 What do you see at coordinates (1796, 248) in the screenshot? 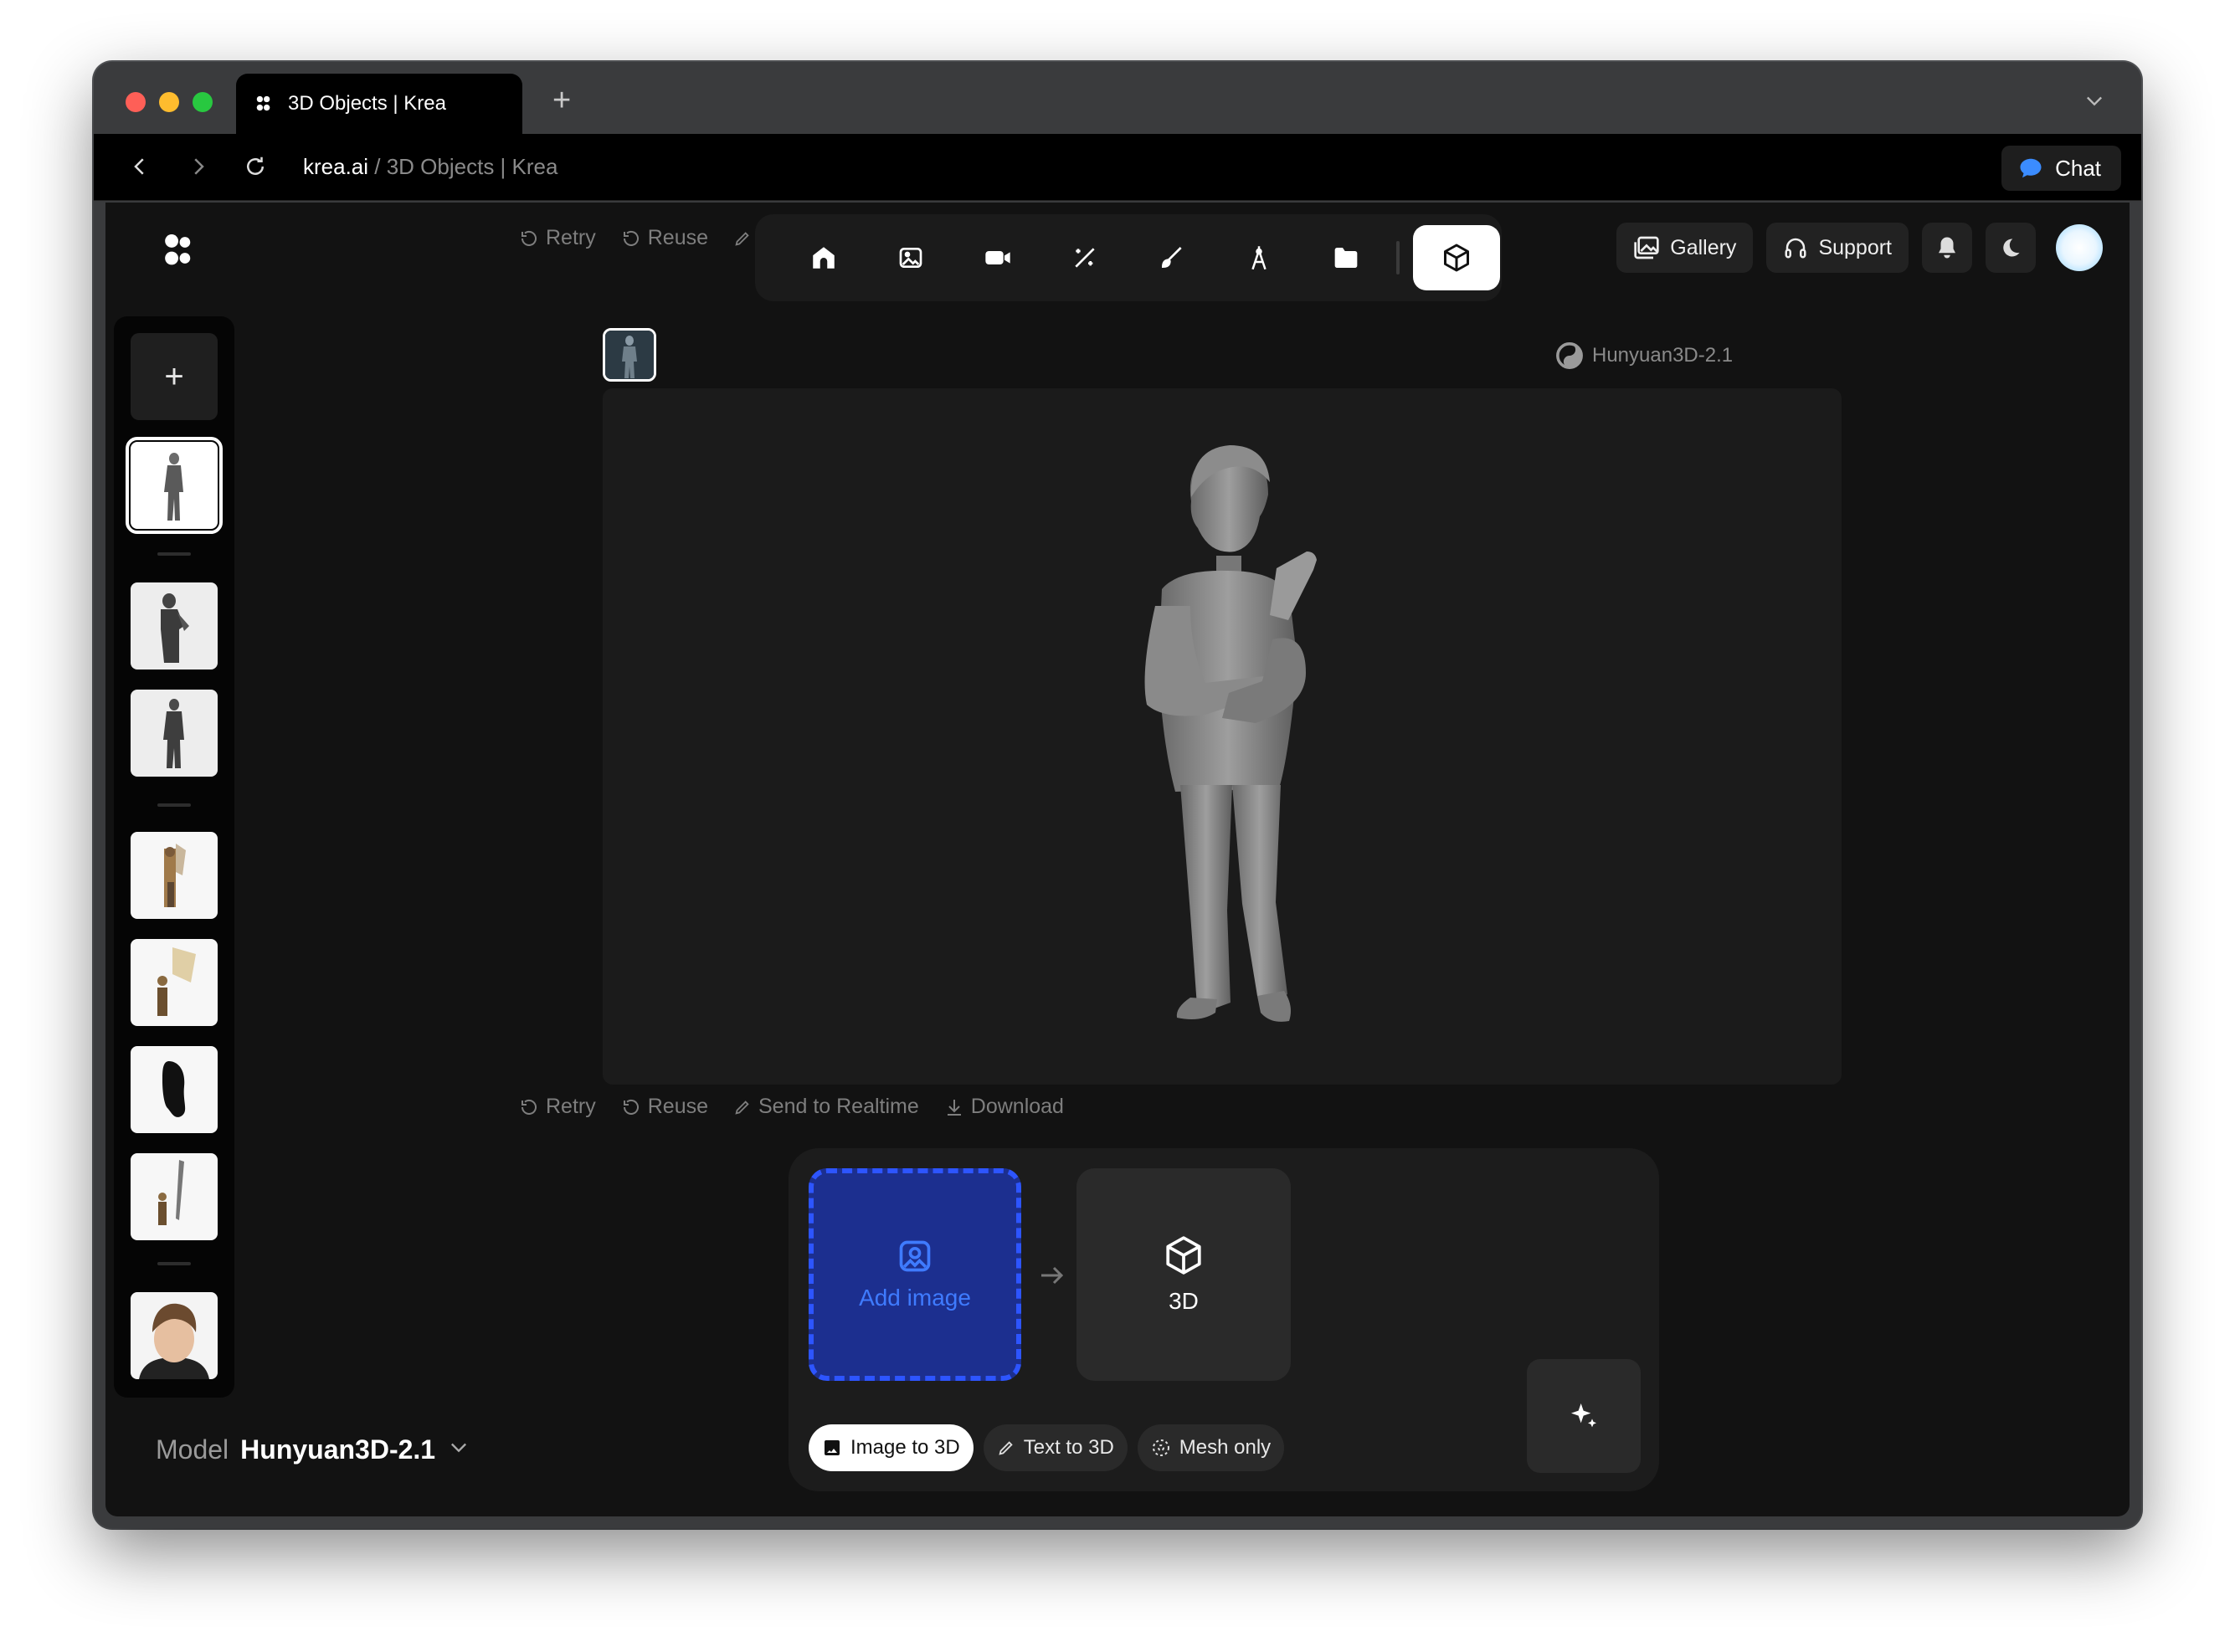
I see `headphones-icon` at bounding box center [1796, 248].